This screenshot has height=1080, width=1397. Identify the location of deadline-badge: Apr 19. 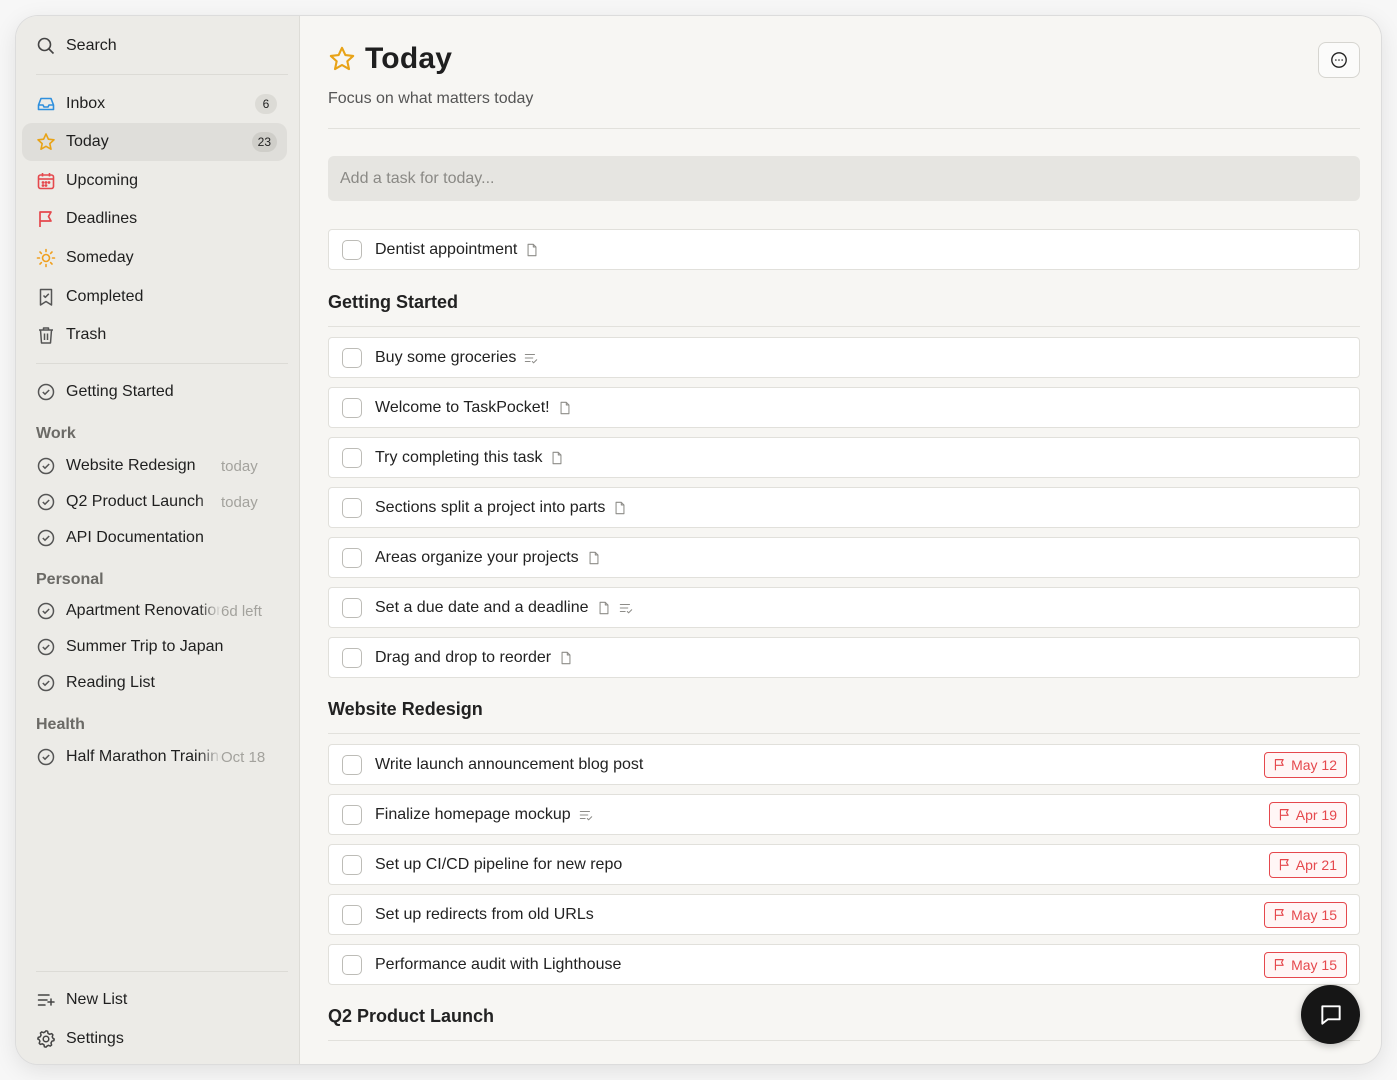
(1307, 814).